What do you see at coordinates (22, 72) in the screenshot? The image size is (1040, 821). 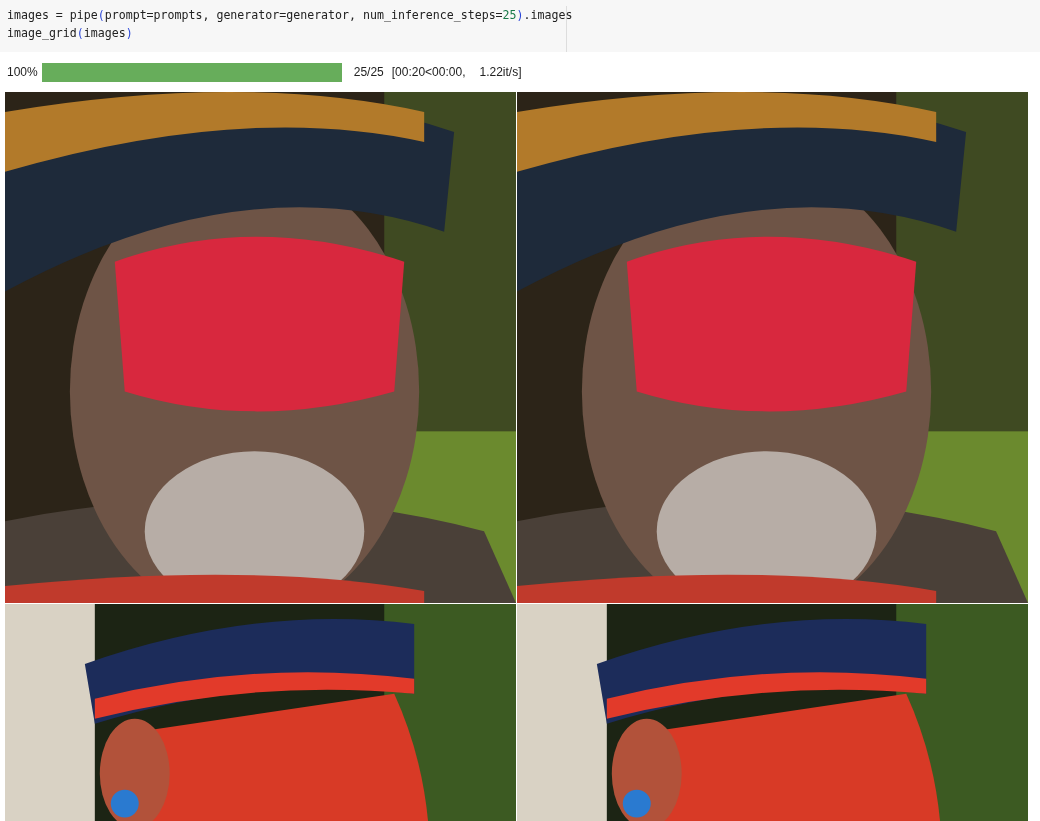 I see `progress-percent: 100%` at bounding box center [22, 72].